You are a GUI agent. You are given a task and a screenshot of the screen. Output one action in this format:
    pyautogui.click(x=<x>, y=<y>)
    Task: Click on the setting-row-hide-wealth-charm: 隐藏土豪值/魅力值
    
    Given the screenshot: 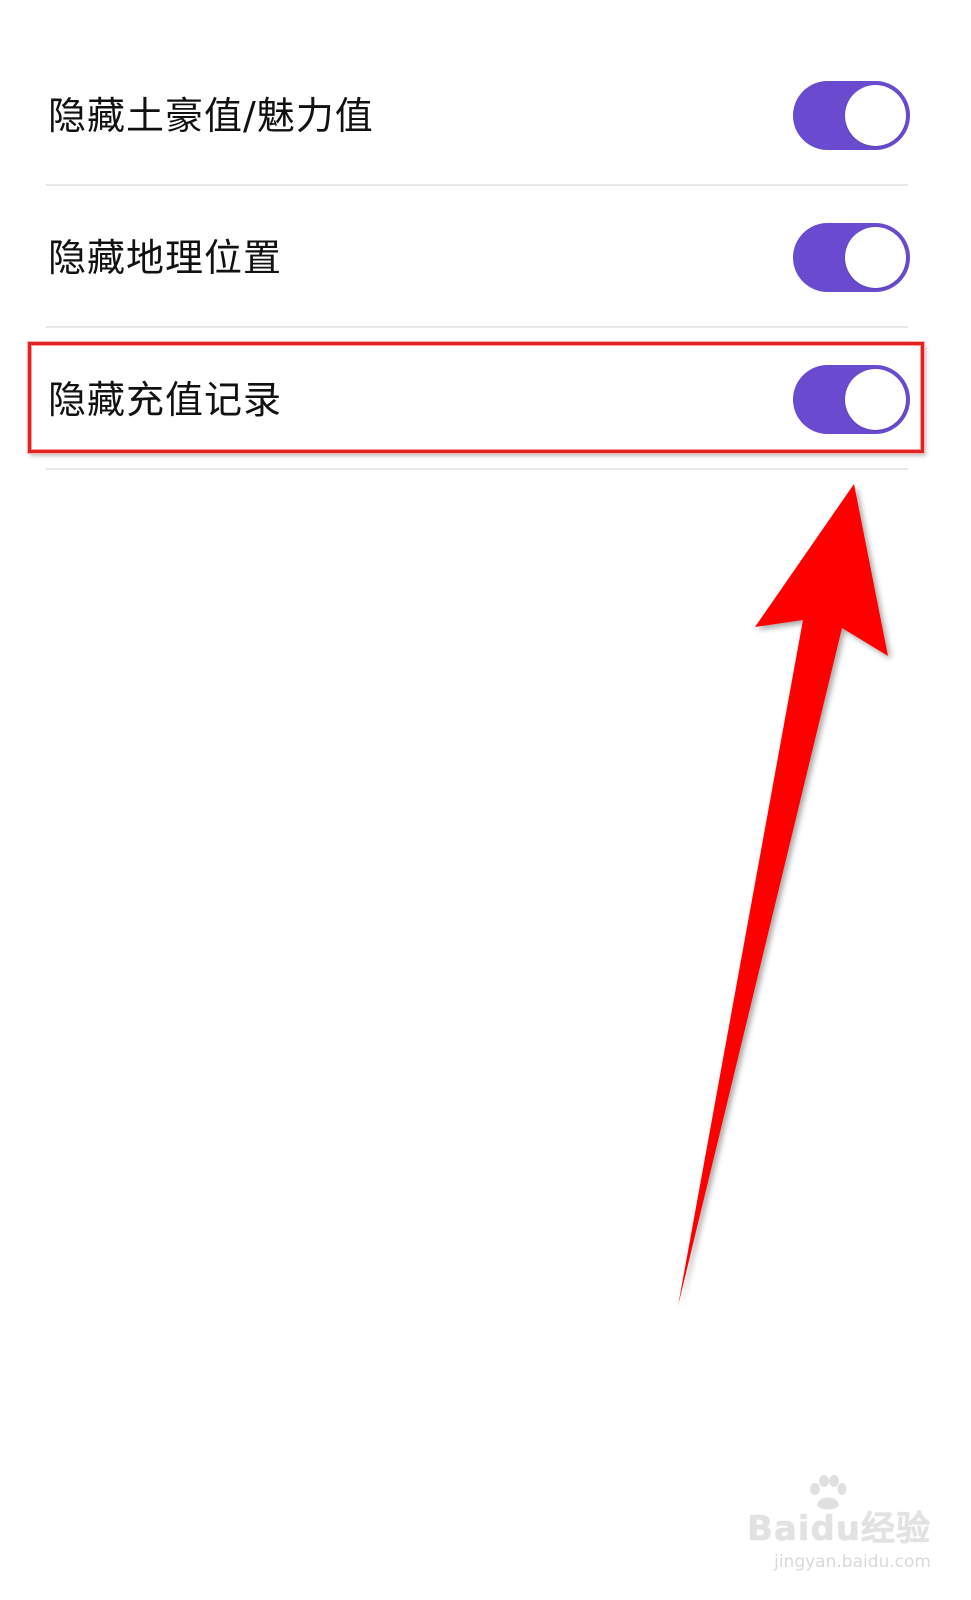 What is the action you would take?
    pyautogui.click(x=478, y=115)
    